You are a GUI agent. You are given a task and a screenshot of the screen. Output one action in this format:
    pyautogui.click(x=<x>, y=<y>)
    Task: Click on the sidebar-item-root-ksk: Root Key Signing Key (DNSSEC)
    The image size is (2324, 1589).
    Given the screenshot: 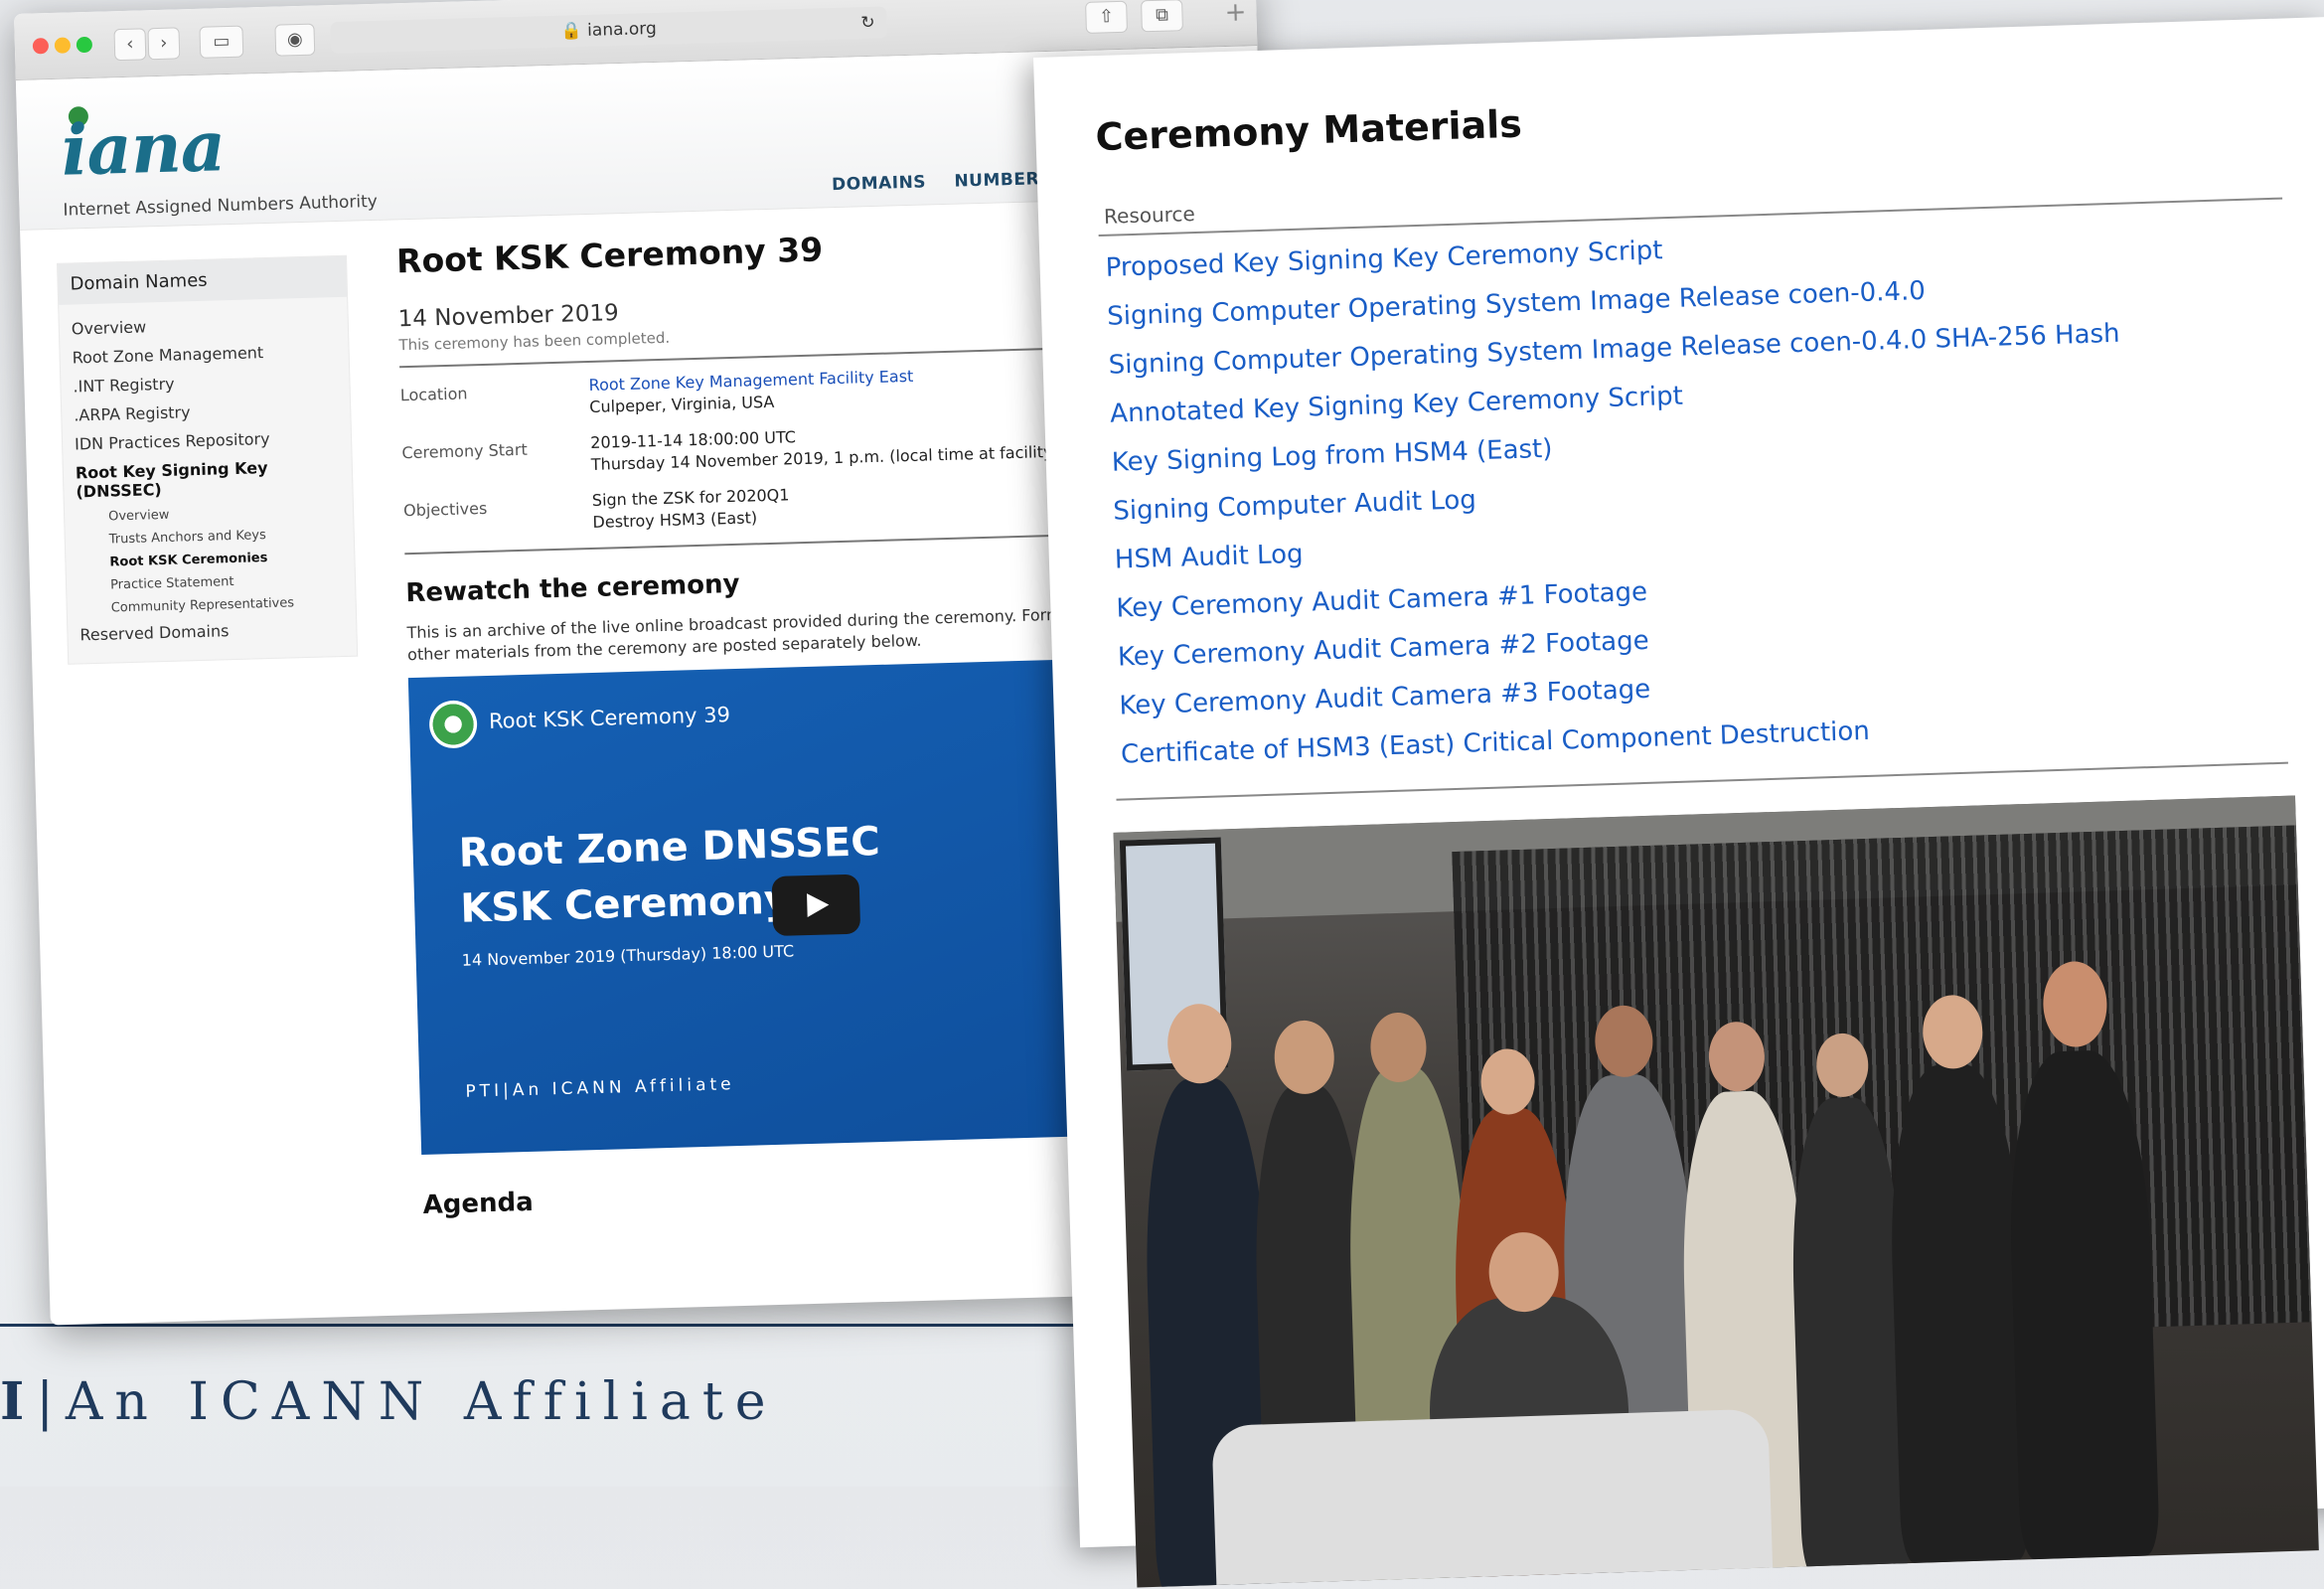 What is the action you would take?
    pyautogui.click(x=208, y=479)
    